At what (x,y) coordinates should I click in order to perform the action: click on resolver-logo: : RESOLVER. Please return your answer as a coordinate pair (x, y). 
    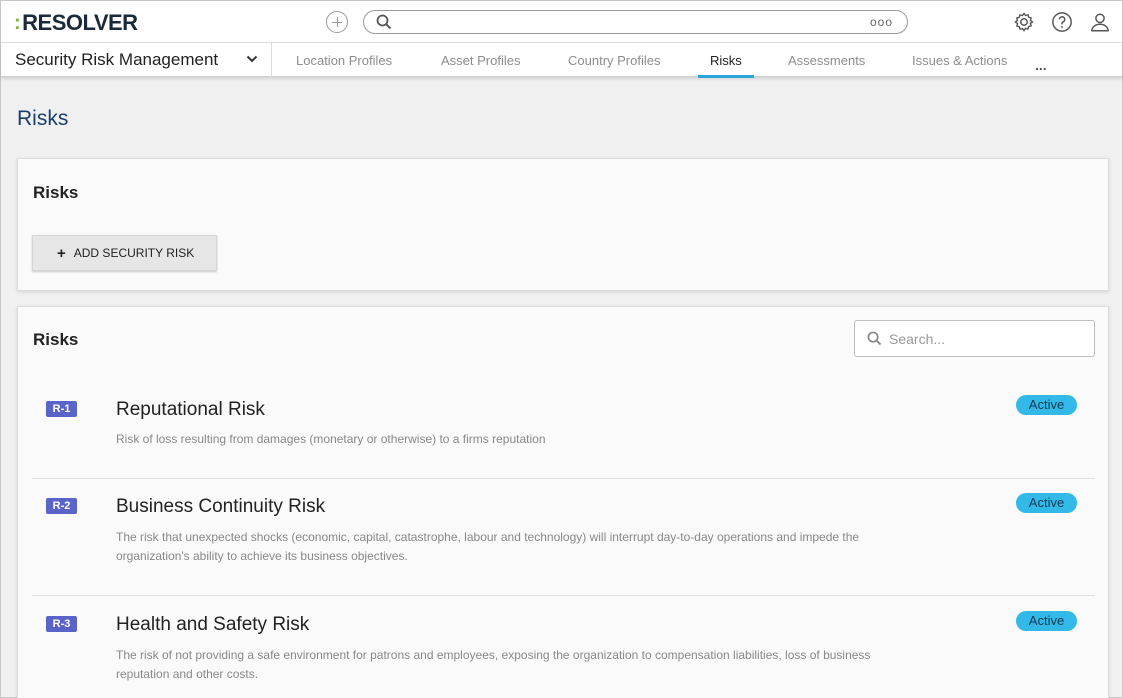
    Looking at the image, I should click on (76, 23).